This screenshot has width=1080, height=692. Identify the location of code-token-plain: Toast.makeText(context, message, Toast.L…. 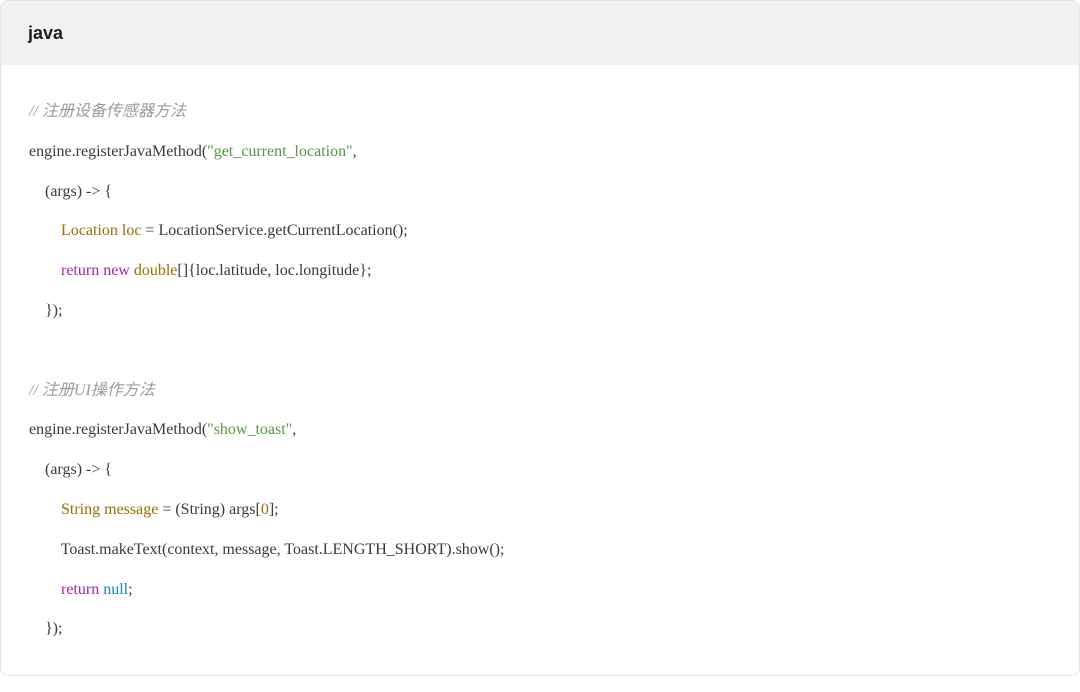
(267, 549).